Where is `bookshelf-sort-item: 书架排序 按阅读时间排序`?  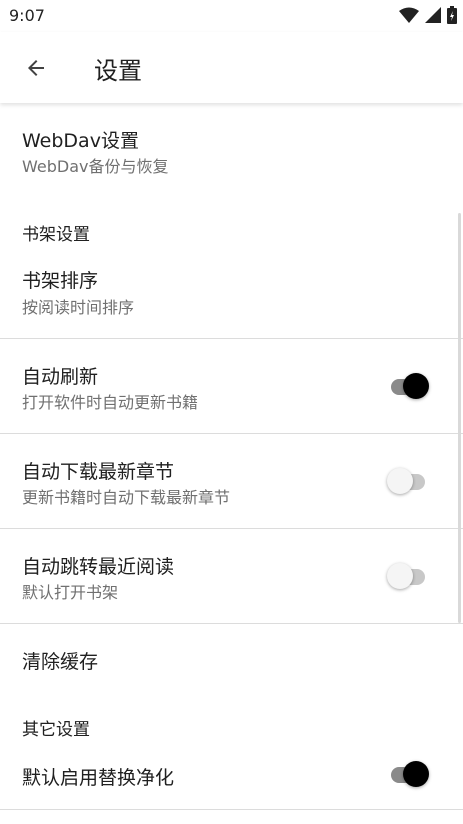
bookshelf-sort-item: 书架排序 按阅读时间排序 is located at coordinates (231, 293).